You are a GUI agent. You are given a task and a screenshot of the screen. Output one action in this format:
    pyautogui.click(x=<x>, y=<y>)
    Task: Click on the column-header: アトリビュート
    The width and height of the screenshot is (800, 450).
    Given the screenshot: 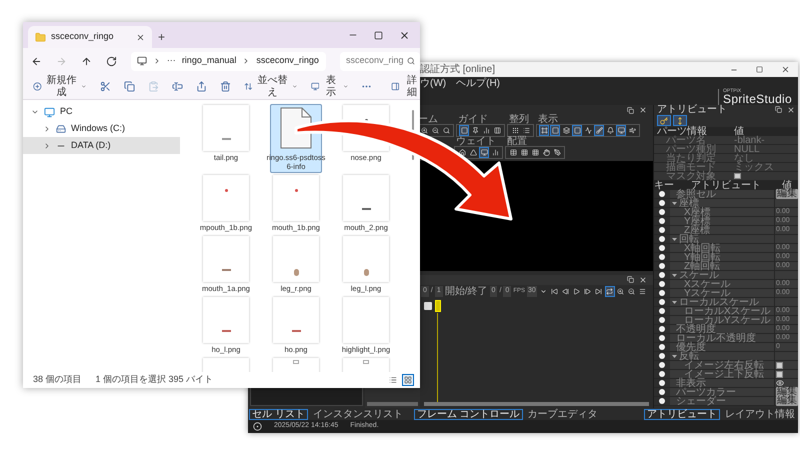 What is the action you would take?
    pyautogui.click(x=726, y=185)
    